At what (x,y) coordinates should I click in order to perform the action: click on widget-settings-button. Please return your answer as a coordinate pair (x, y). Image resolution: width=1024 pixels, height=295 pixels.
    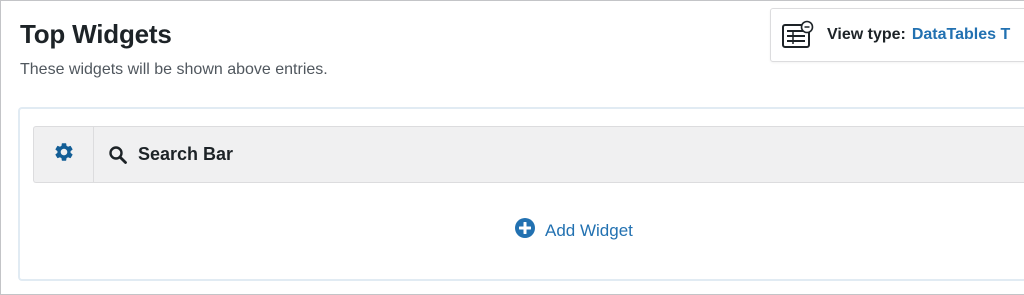
    Looking at the image, I should click on (64, 154).